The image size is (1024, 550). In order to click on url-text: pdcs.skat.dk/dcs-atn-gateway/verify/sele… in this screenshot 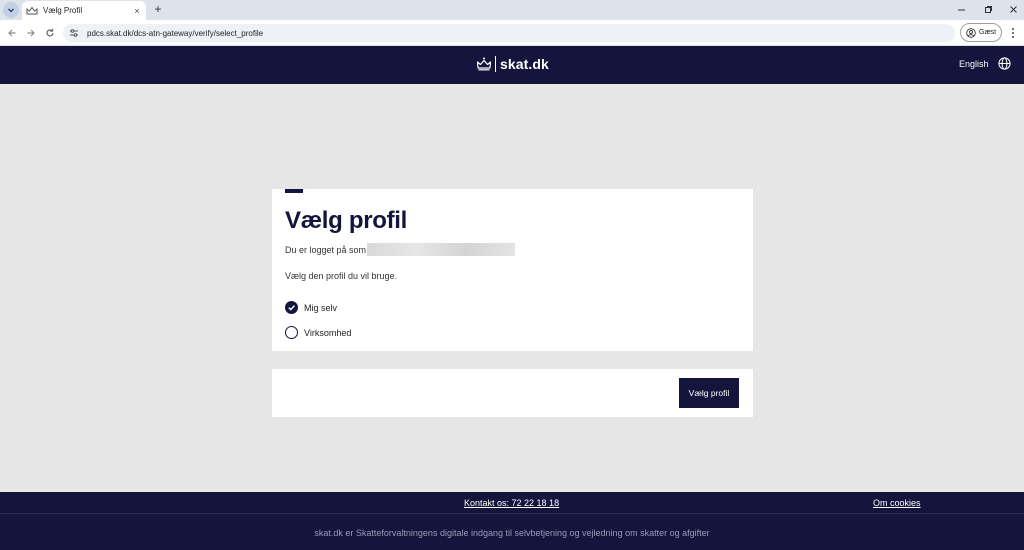, I will do `click(175, 33)`.